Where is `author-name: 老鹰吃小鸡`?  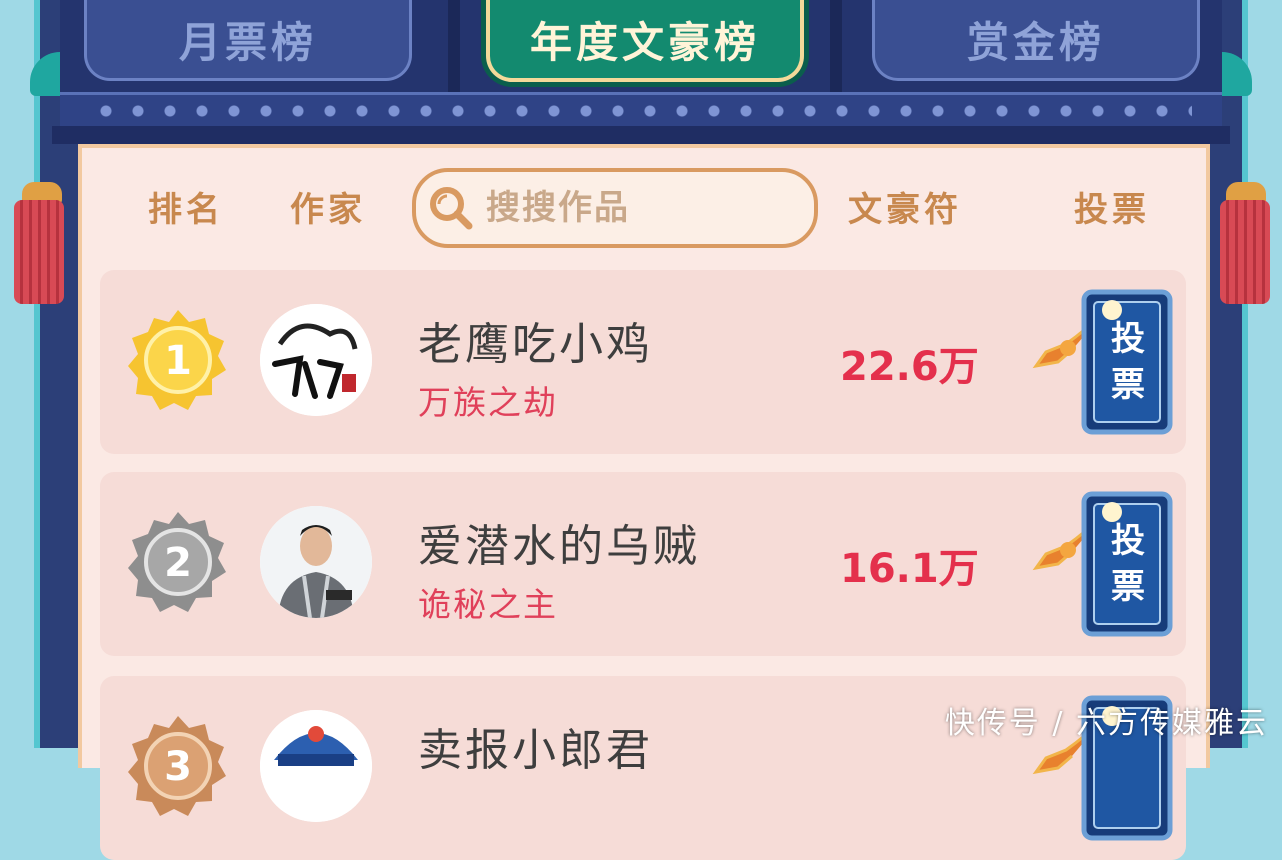
author-name: 老鹰吃小鸡 is located at coordinates (535, 340).